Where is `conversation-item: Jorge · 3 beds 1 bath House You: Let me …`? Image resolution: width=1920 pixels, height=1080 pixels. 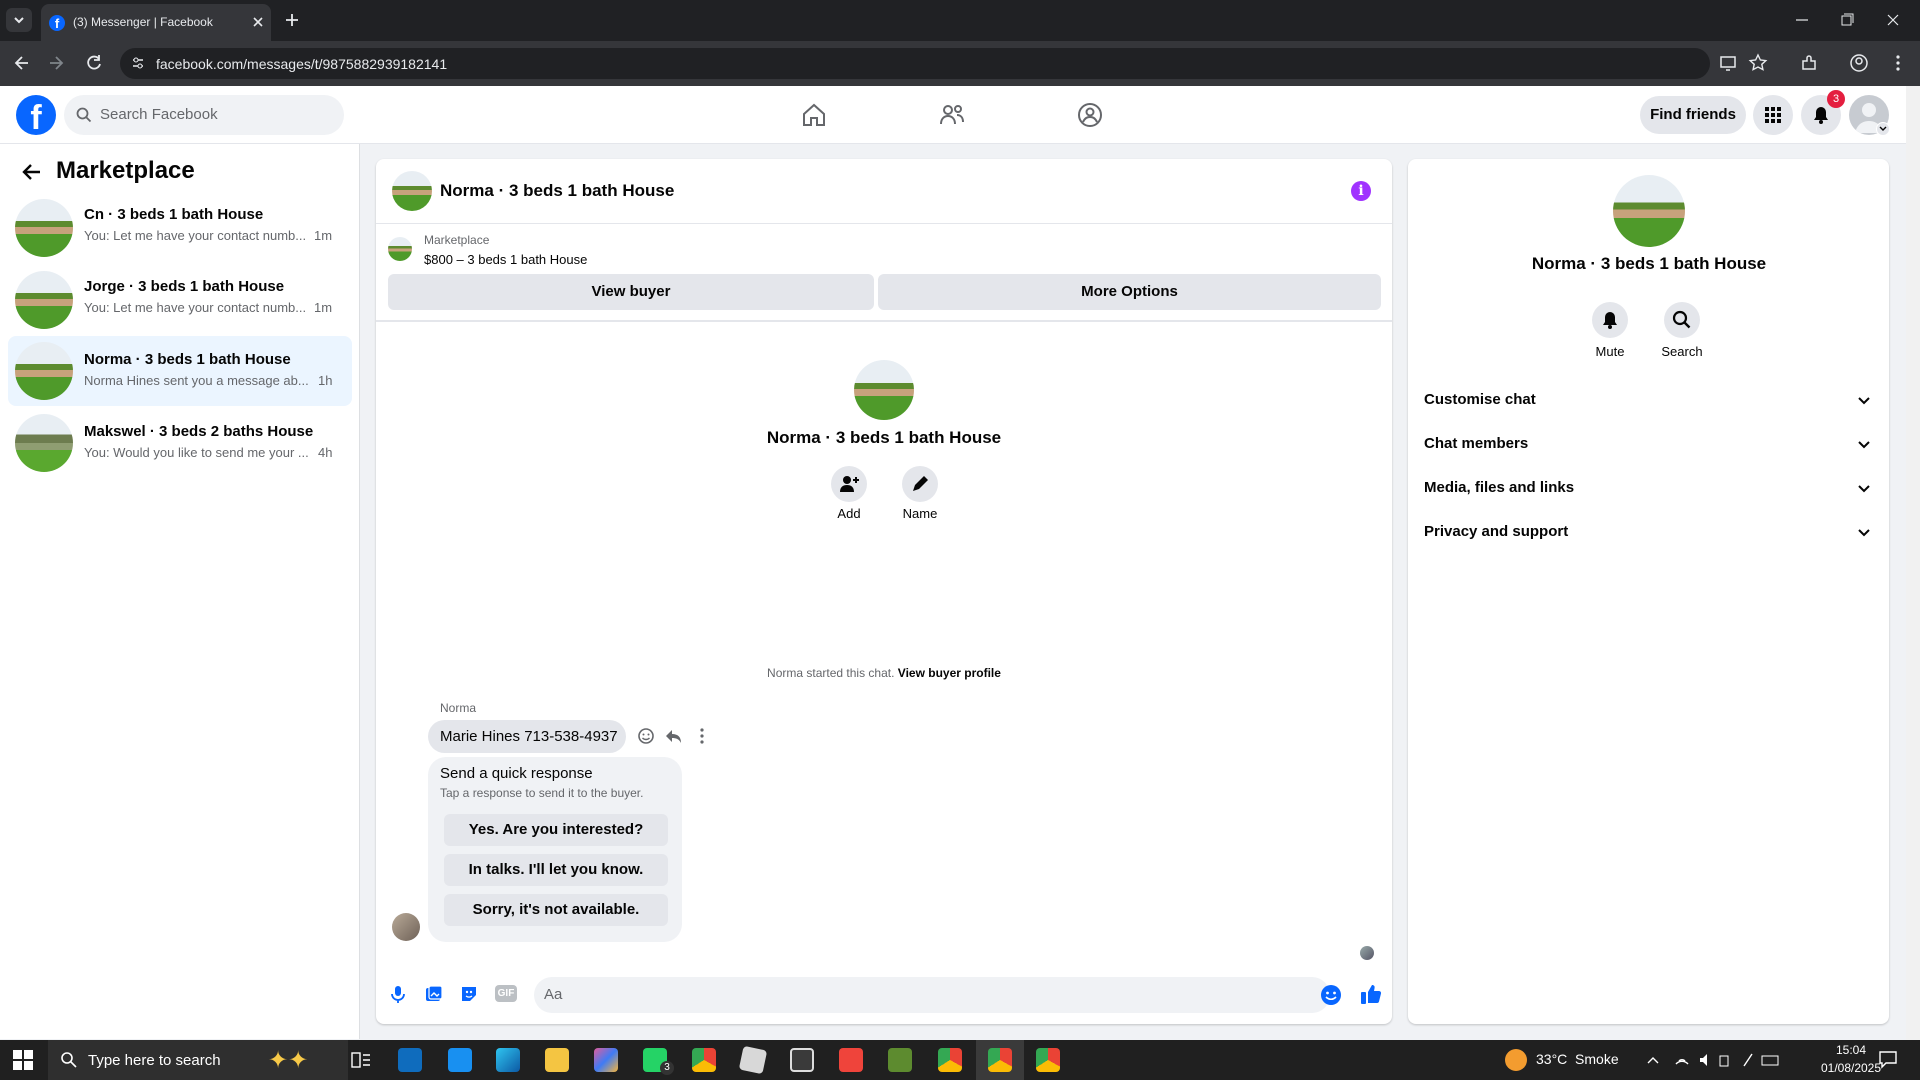
conversation-item: Jorge · 3 beds 1 bath House You: Let me … is located at coordinates (180, 300).